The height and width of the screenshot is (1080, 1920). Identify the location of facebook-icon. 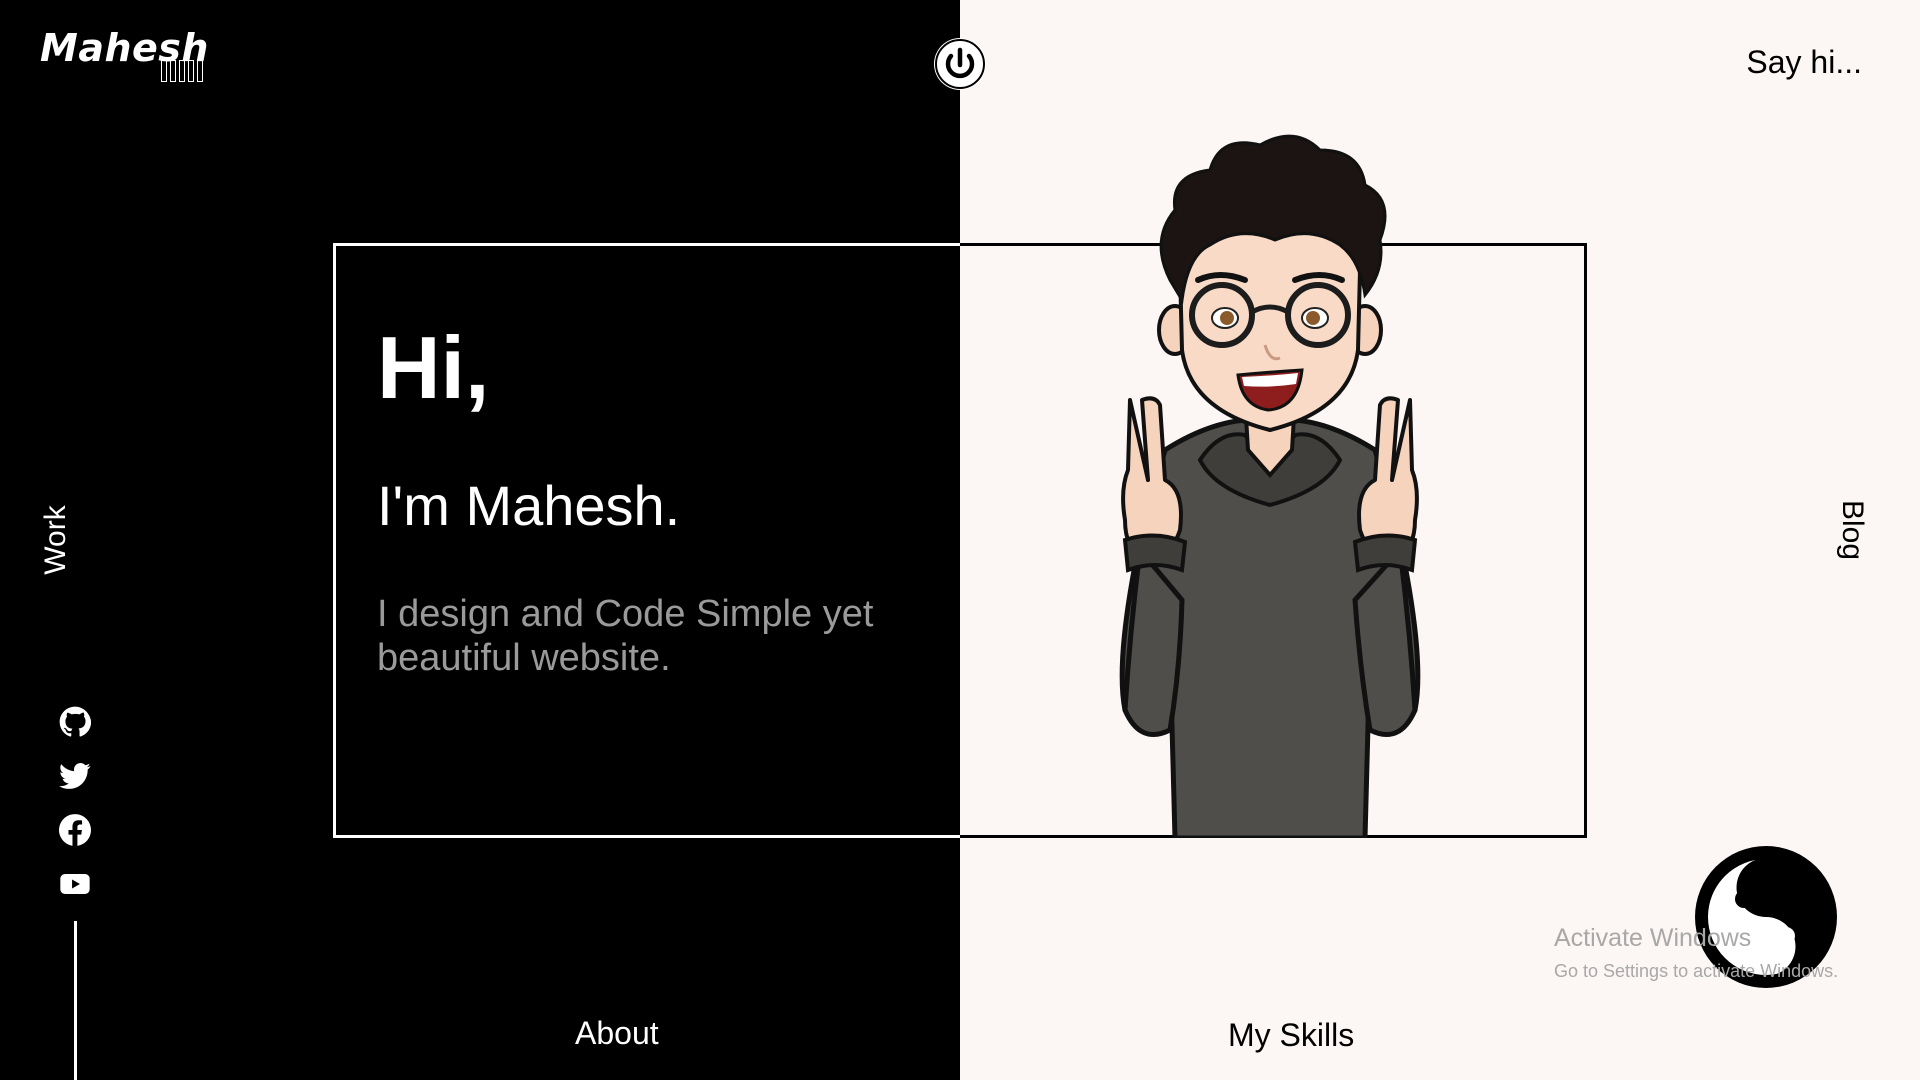
(75, 830).